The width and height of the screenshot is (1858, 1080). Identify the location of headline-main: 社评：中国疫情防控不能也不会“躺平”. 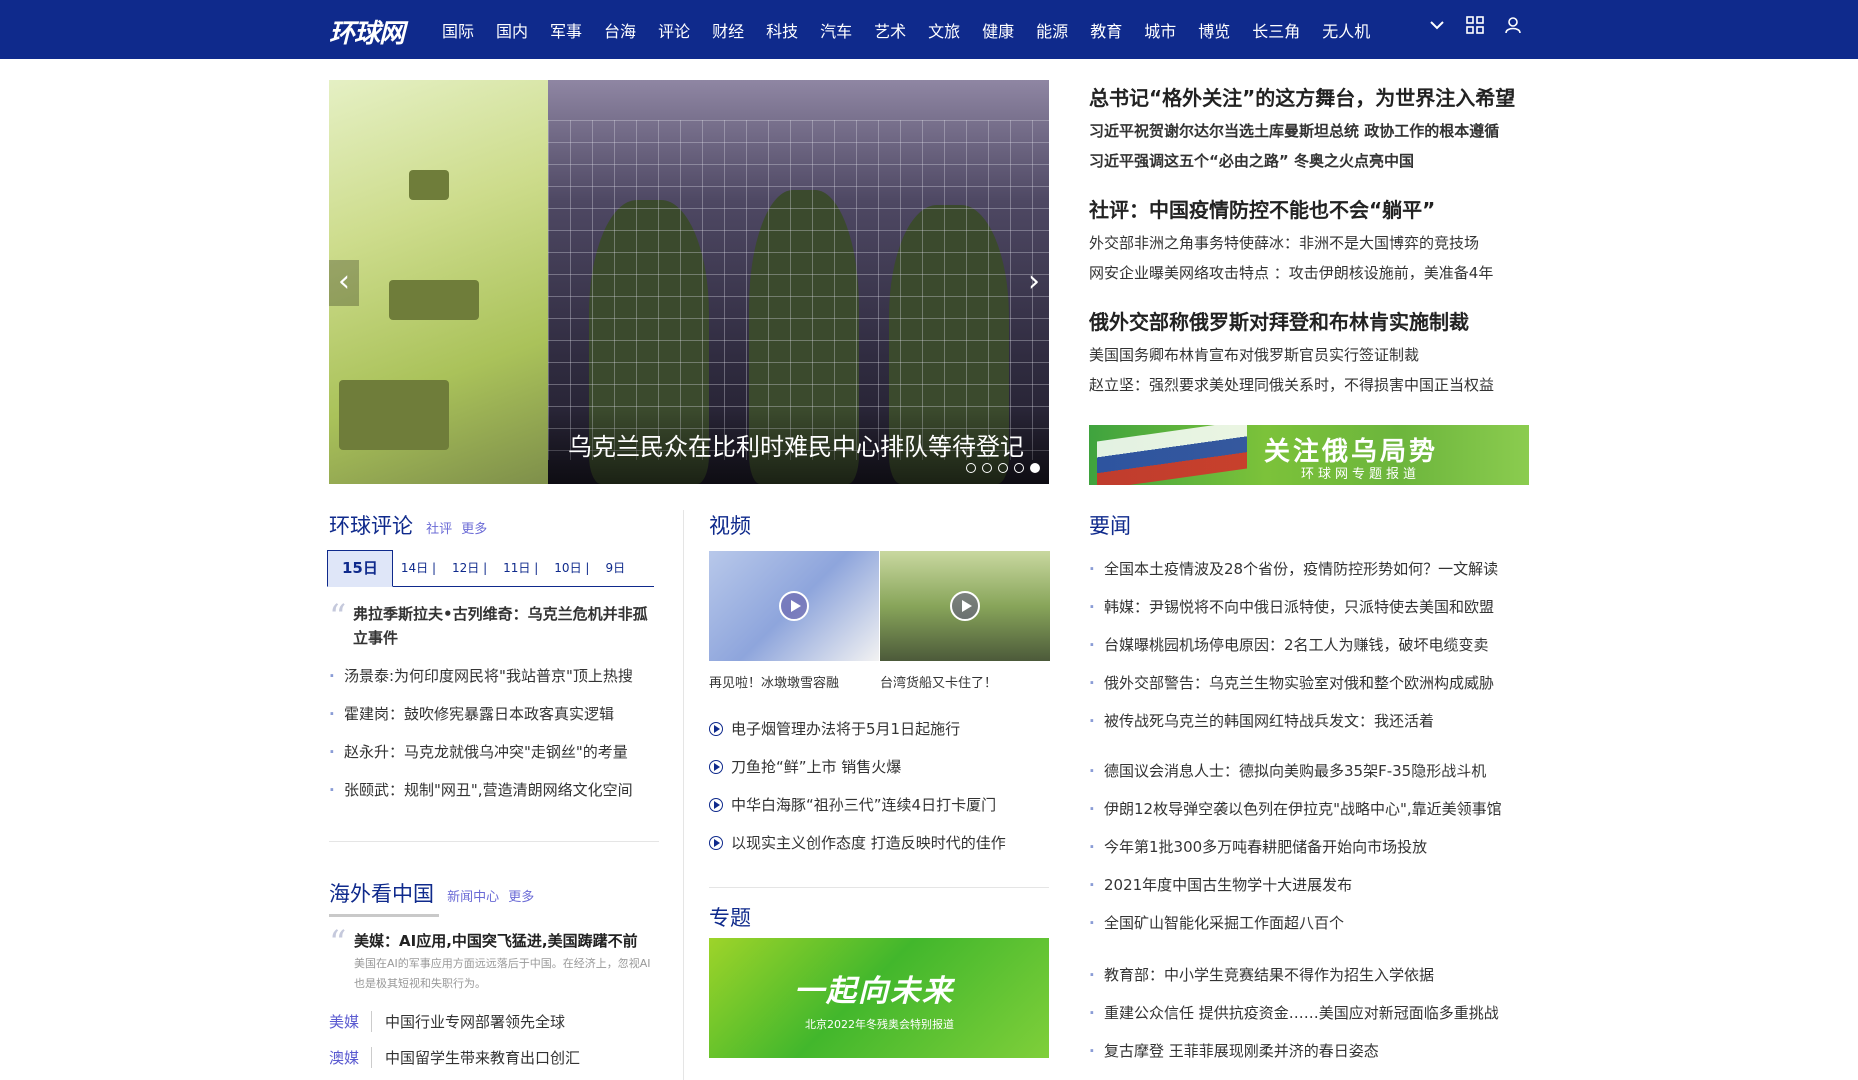
(1309, 210).